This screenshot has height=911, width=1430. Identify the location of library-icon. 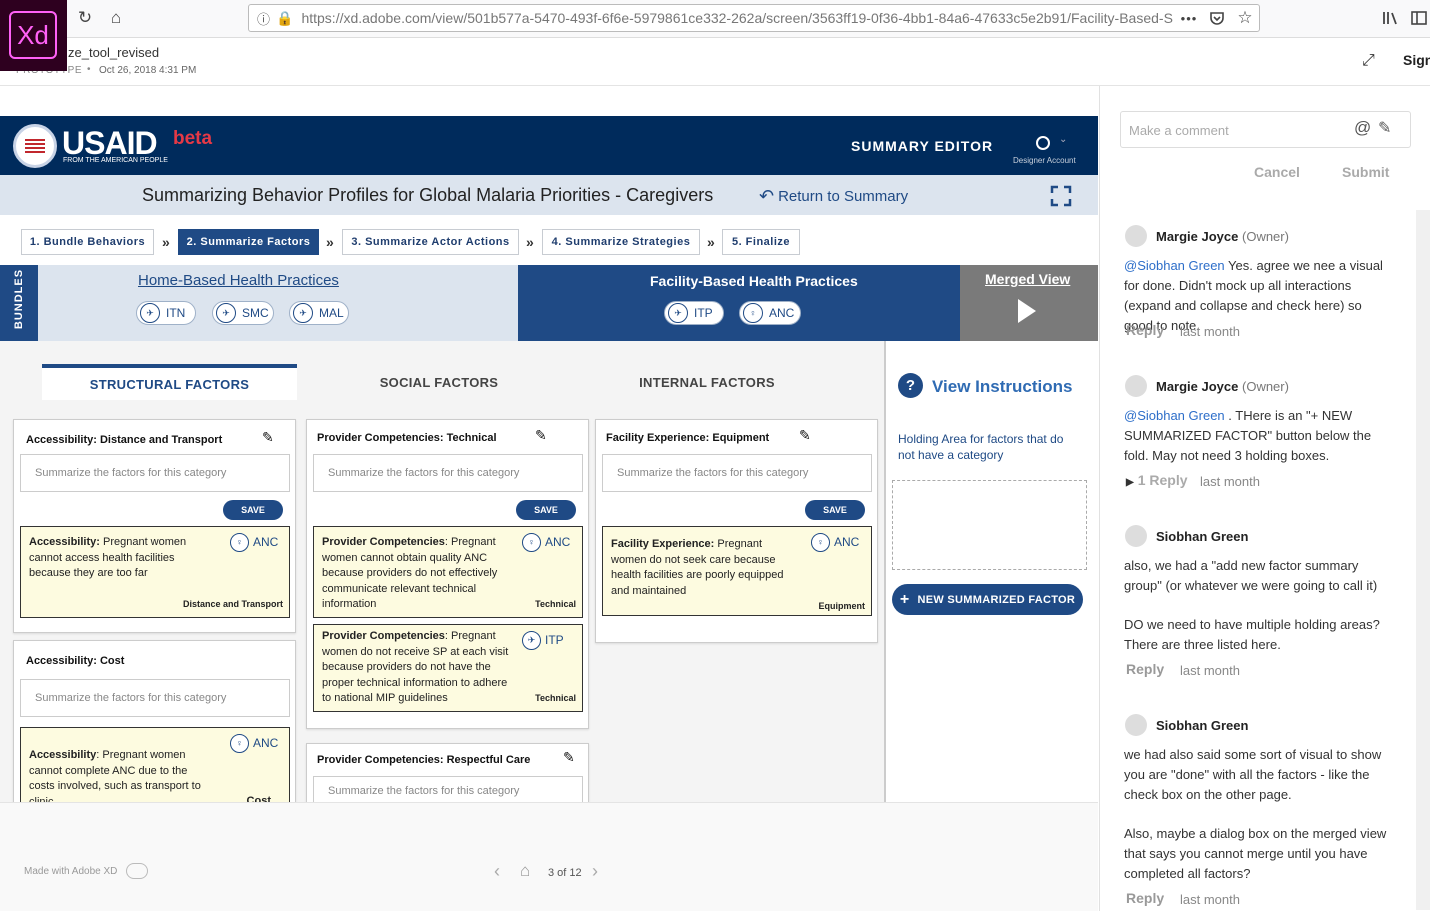
(1391, 18).